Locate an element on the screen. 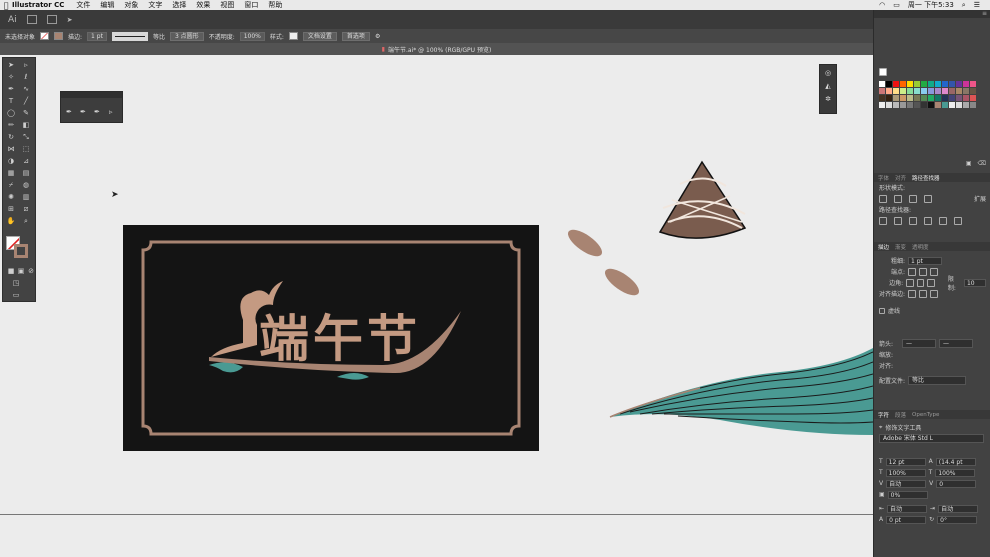 This screenshot has width=990, height=557. tab-paragraph: 段落 is located at coordinates (900, 415).